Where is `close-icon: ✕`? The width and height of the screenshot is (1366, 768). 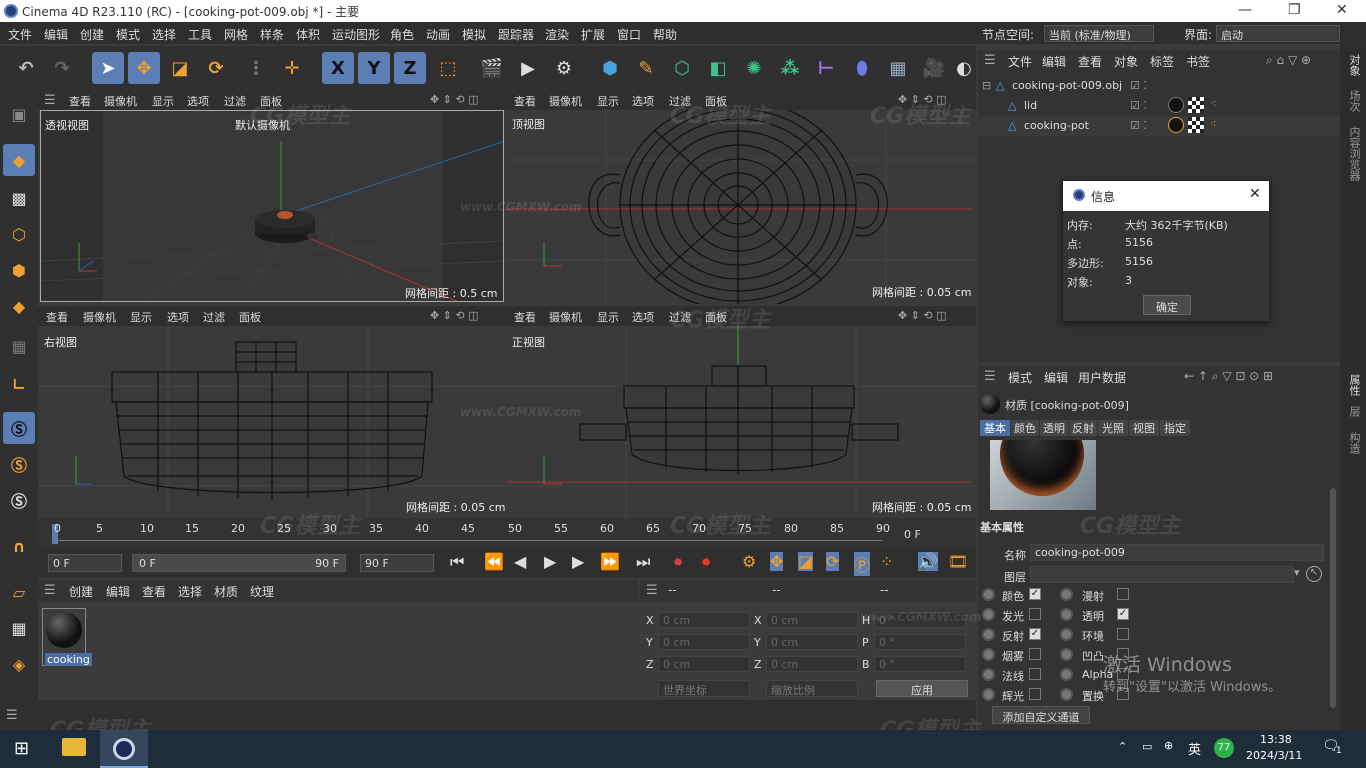
close-icon: ✕ is located at coordinates (1342, 10).